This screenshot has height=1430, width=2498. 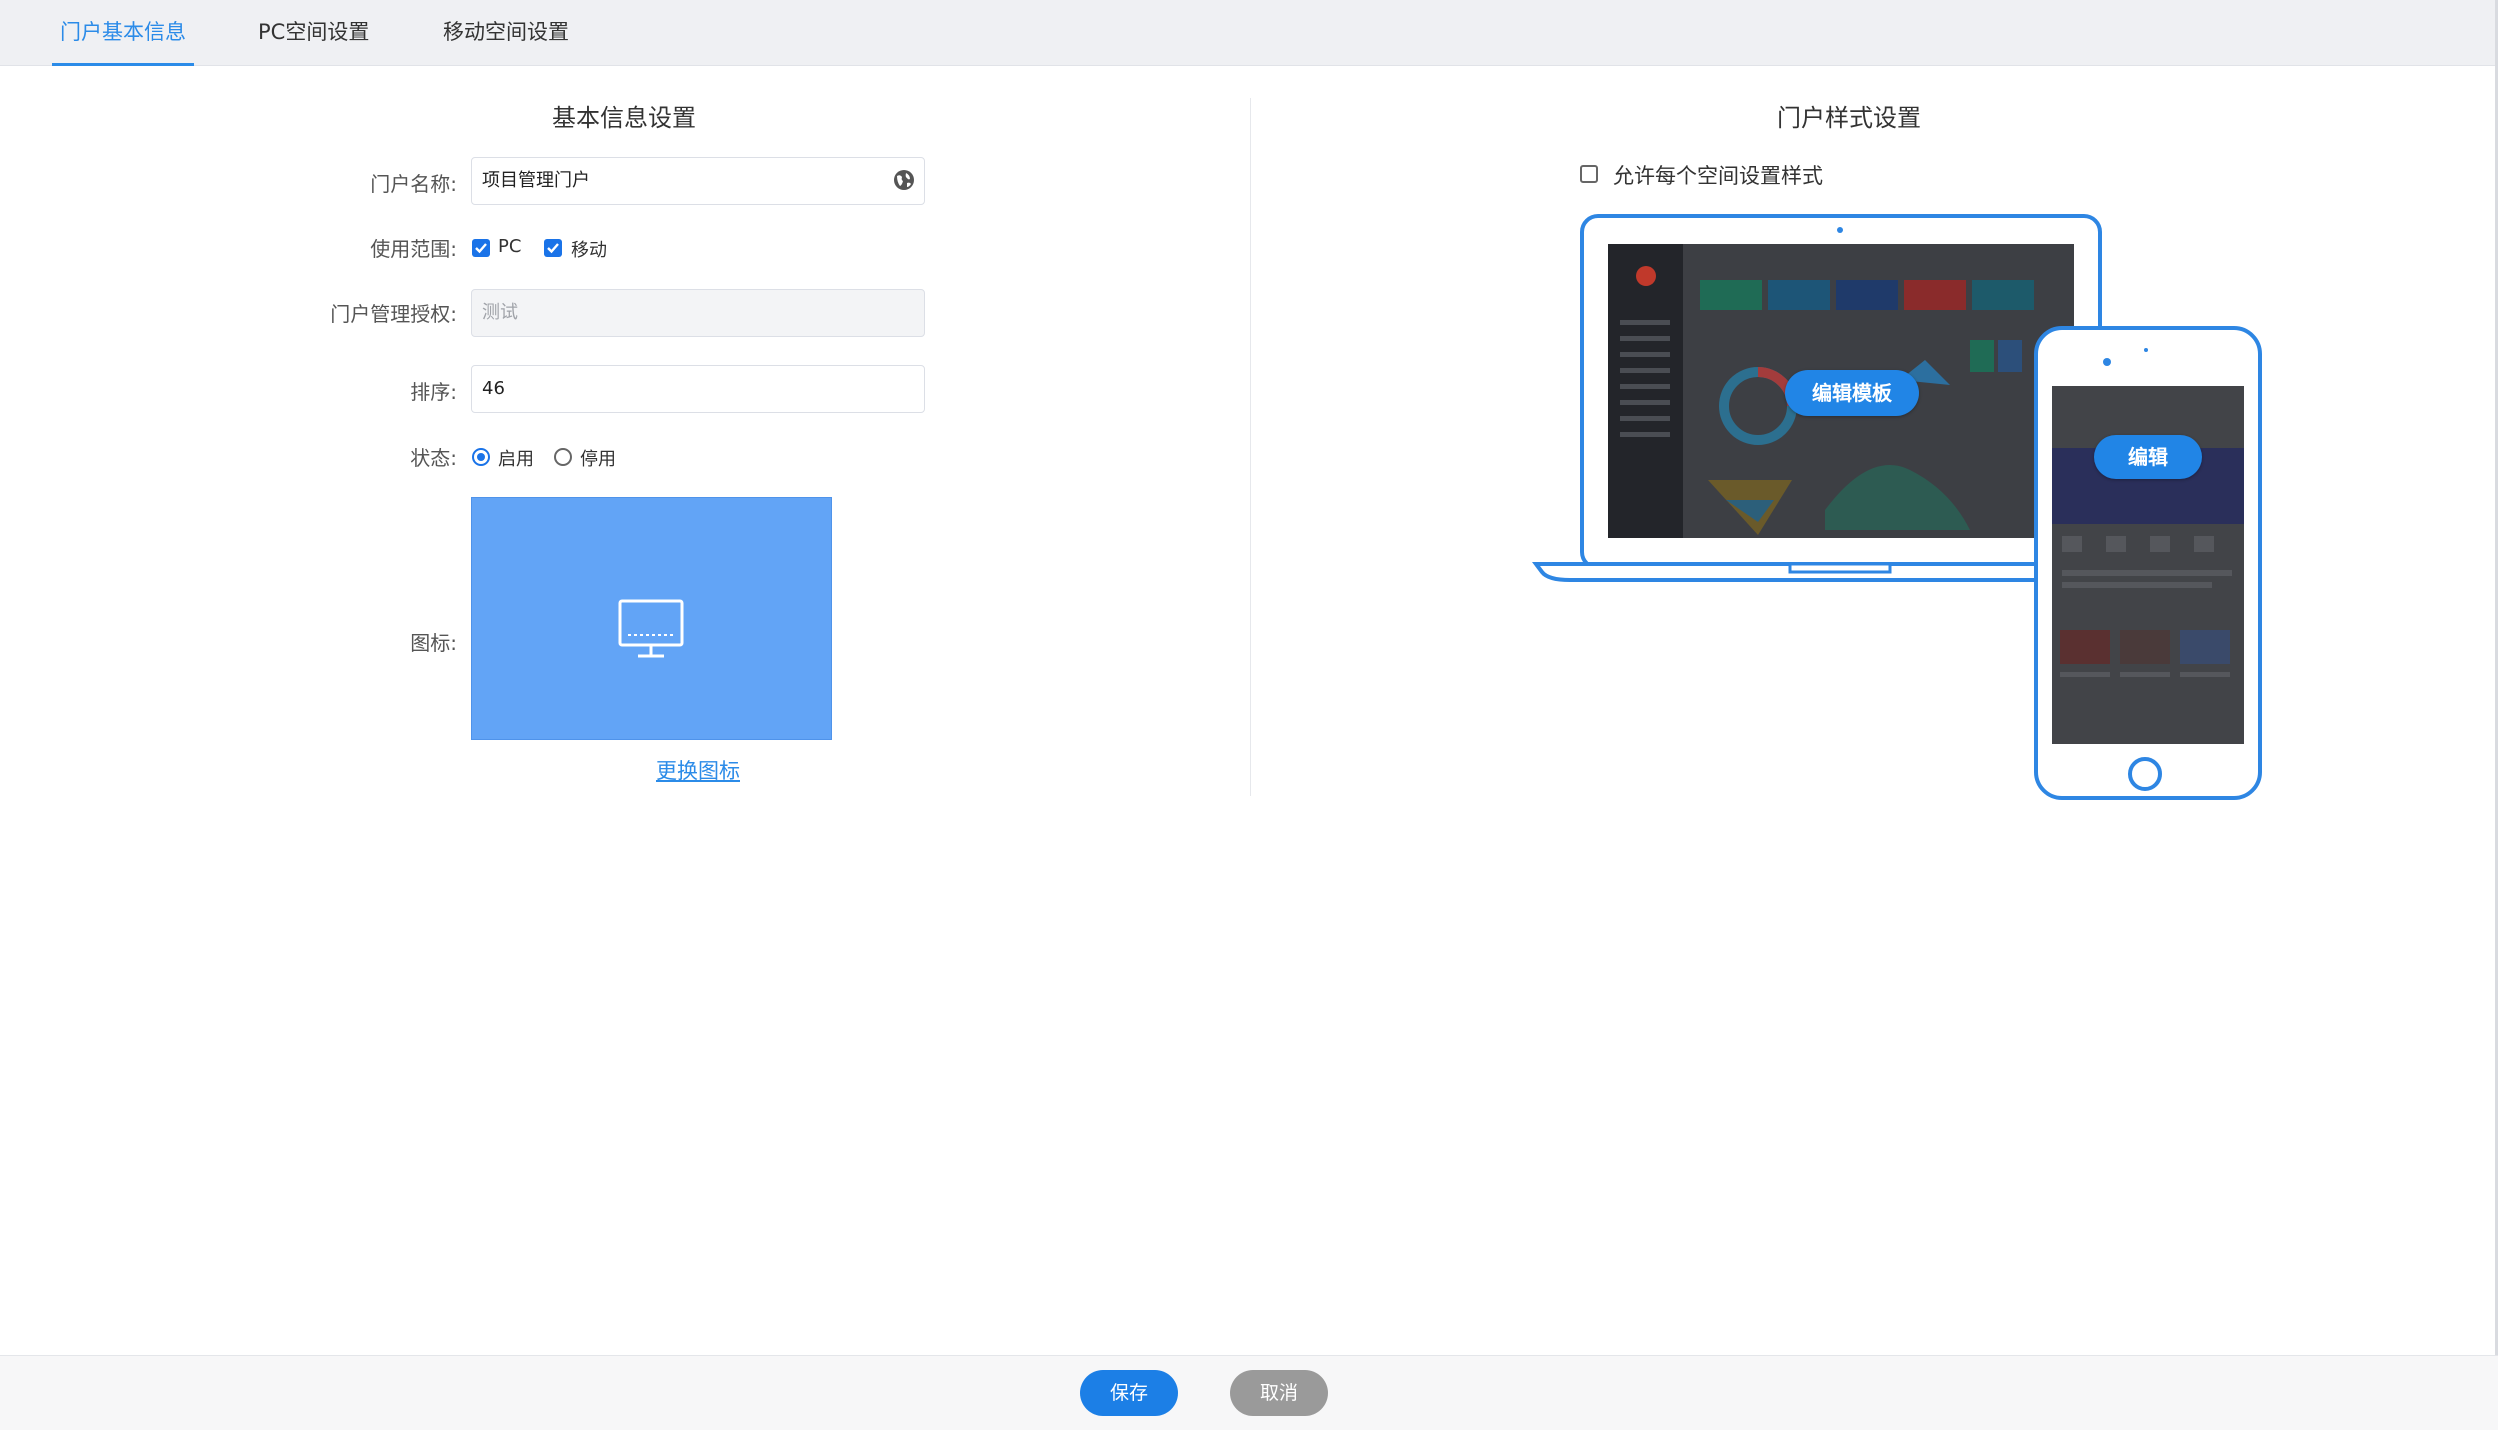 What do you see at coordinates (2148, 457) in the screenshot?
I see `edit-mobile-button: 编辑` at bounding box center [2148, 457].